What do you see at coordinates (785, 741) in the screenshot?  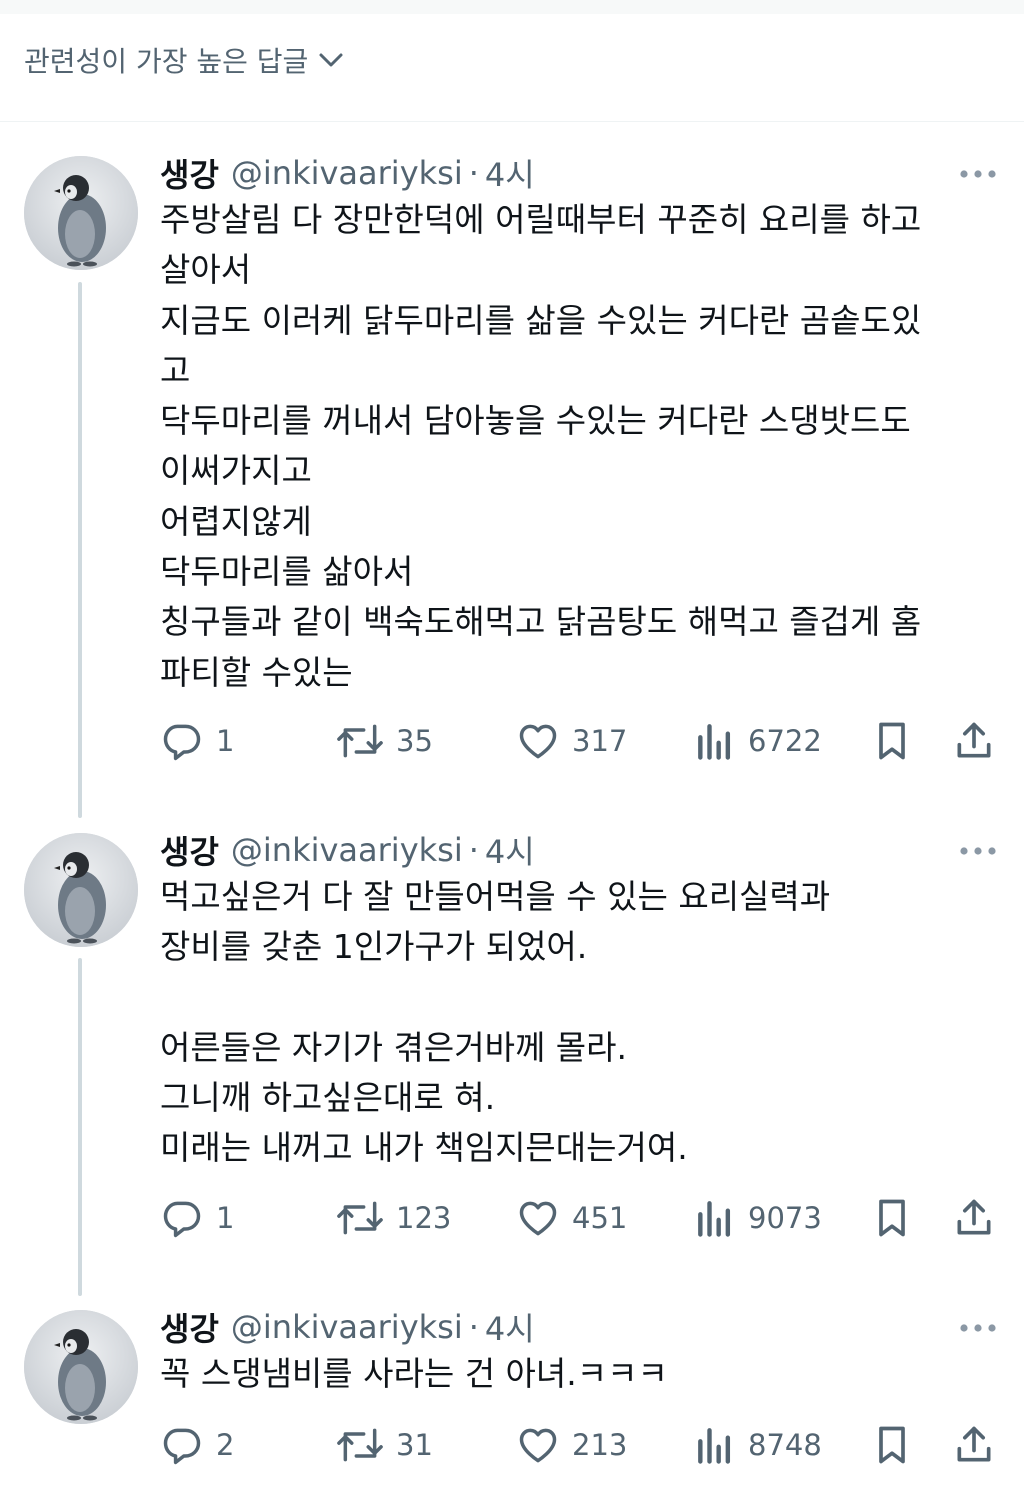 I see `view-count: 6722` at bounding box center [785, 741].